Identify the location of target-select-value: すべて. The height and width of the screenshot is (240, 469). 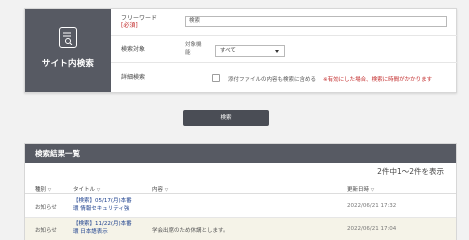
(228, 51).